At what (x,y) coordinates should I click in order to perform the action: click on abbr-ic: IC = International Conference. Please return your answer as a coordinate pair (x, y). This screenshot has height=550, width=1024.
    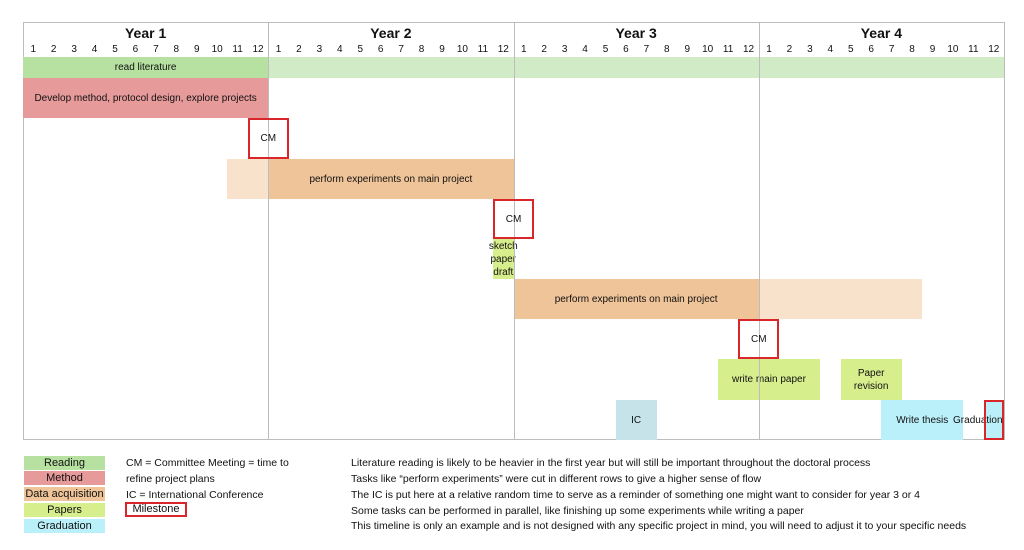
    Looking at the image, I should click on (195, 495).